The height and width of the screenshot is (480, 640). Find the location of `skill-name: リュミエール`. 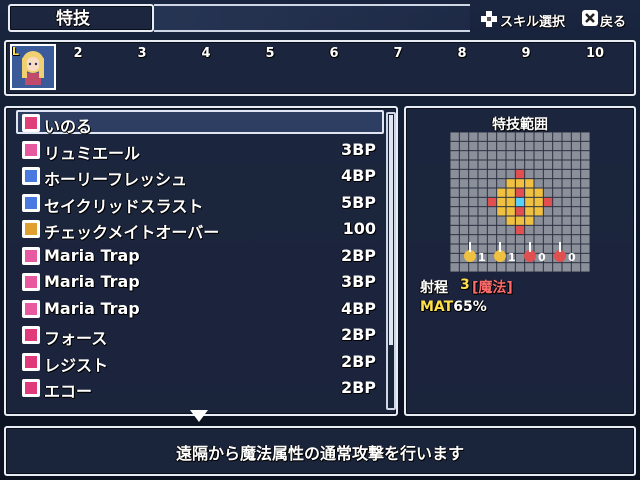

skill-name: リュミエール is located at coordinates (92, 153).